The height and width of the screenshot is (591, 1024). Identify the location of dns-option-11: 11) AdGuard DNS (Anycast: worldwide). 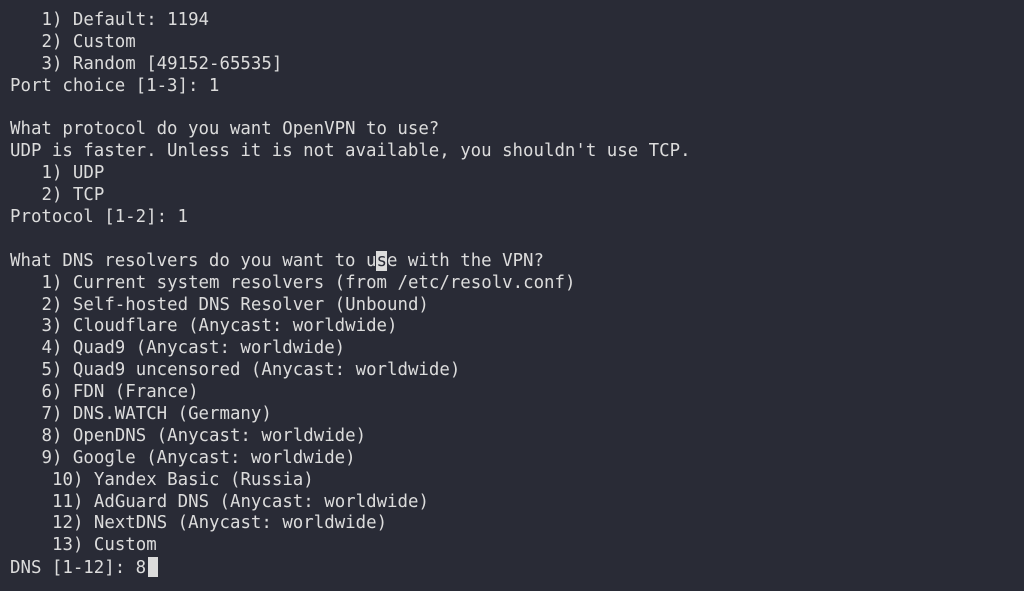
(240, 501).